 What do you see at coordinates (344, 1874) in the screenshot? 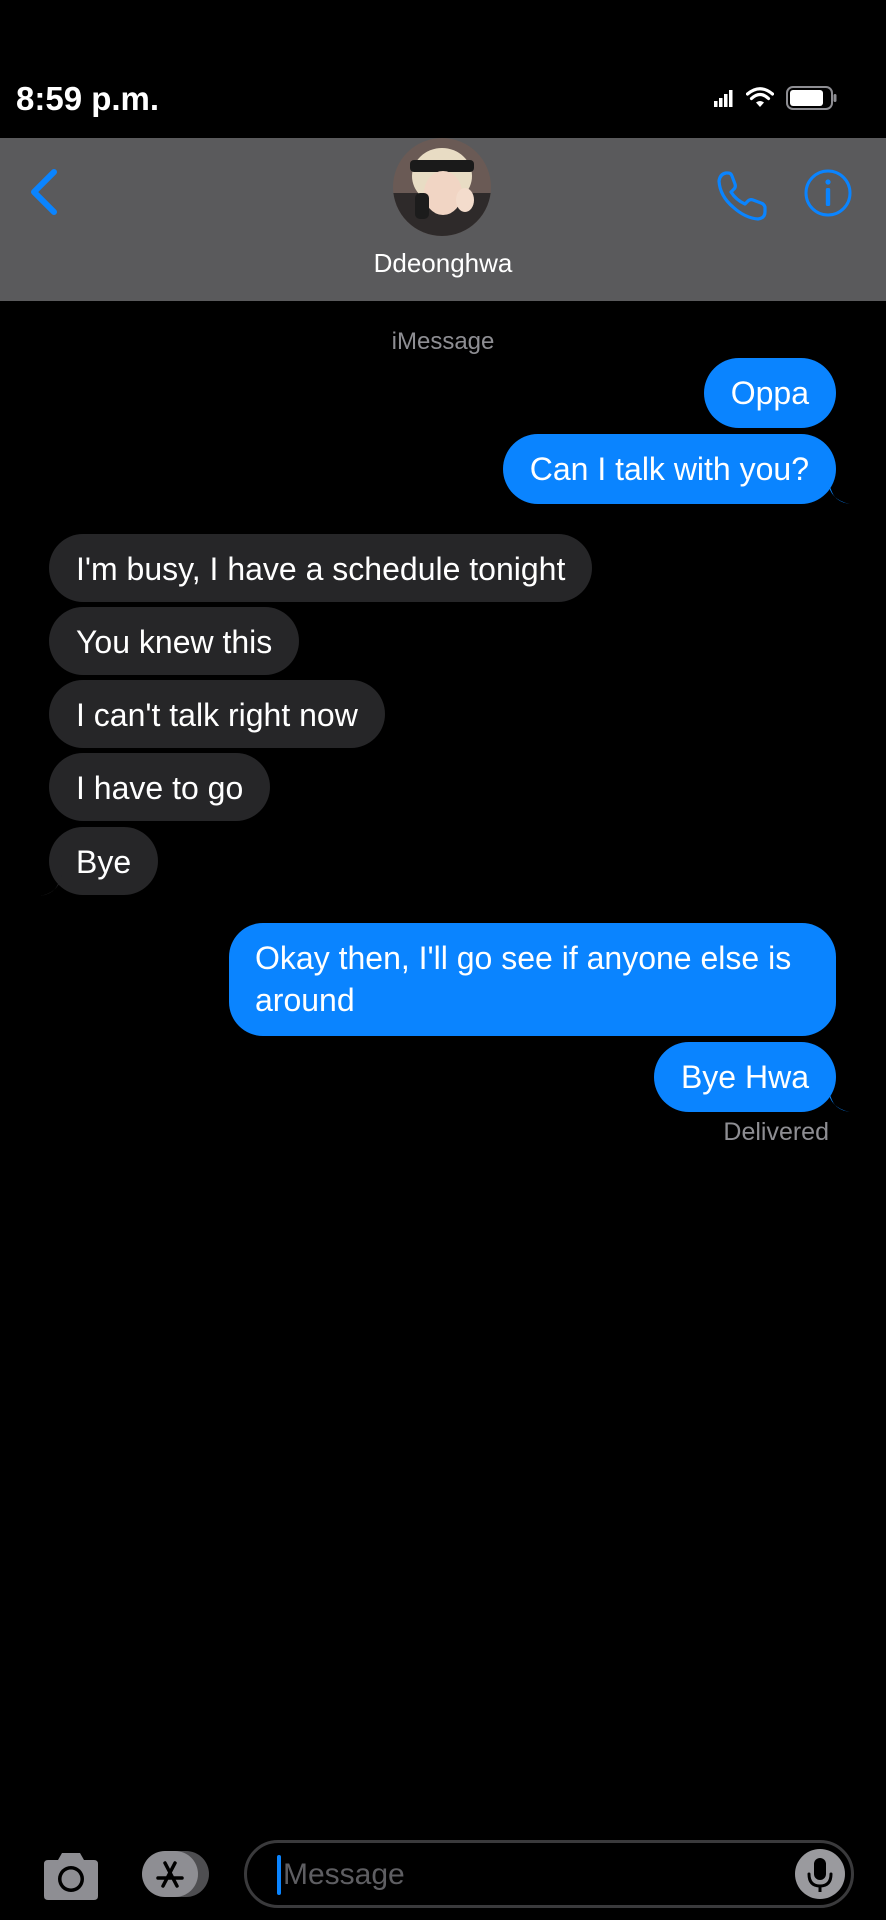
I see `message-placeholder: Message` at bounding box center [344, 1874].